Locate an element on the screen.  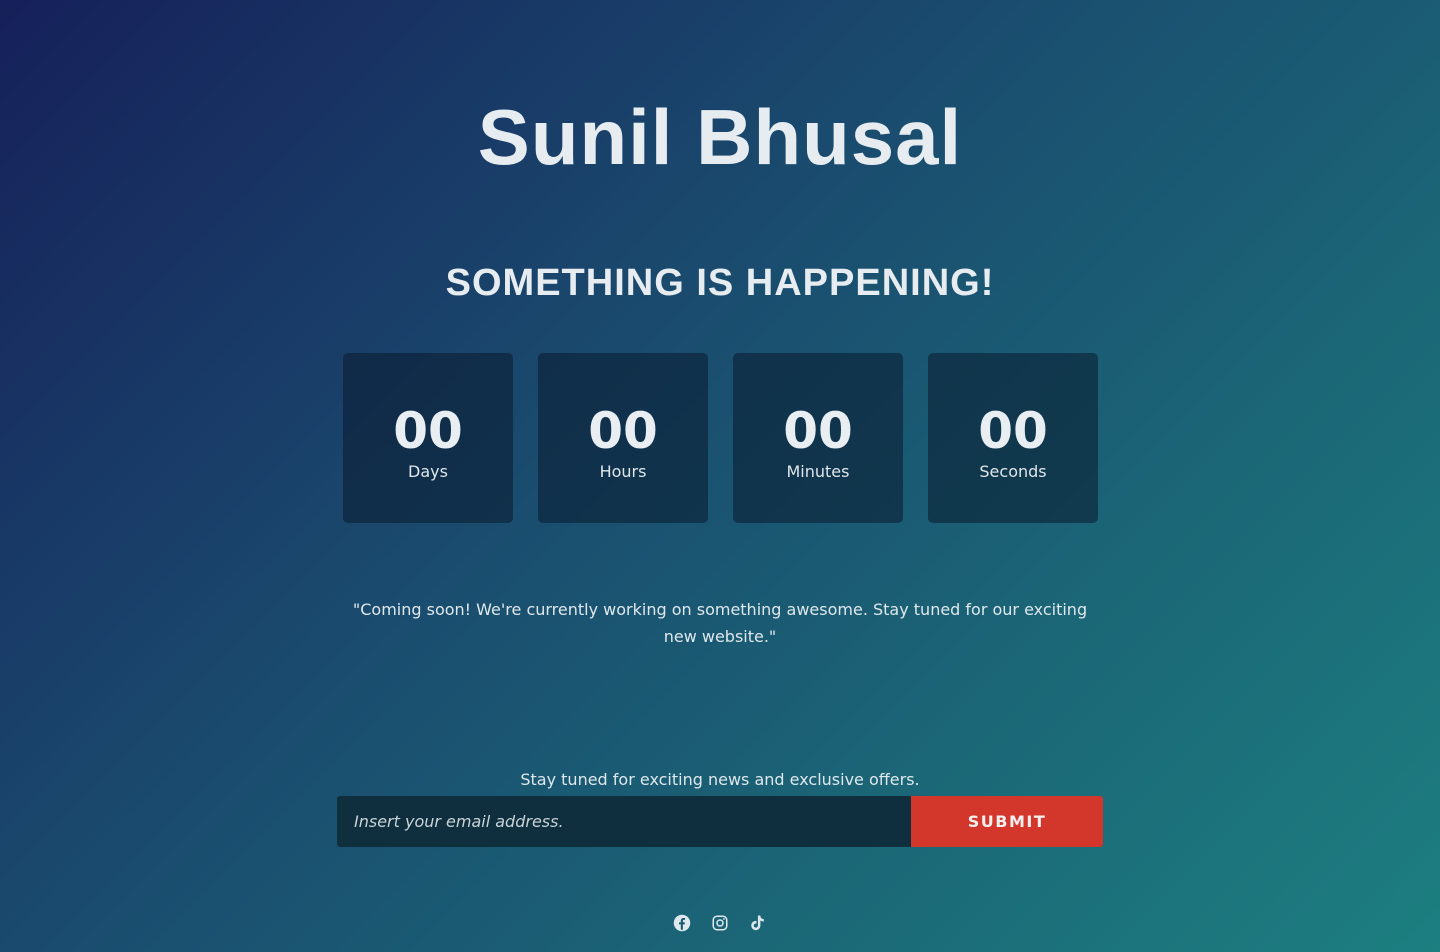
tiktok-icon is located at coordinates (757, 923).